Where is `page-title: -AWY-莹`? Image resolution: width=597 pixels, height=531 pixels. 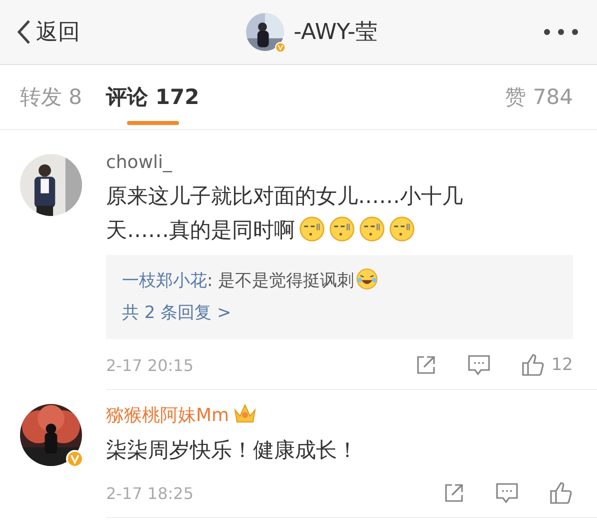 page-title: -AWY-莹 is located at coordinates (336, 33).